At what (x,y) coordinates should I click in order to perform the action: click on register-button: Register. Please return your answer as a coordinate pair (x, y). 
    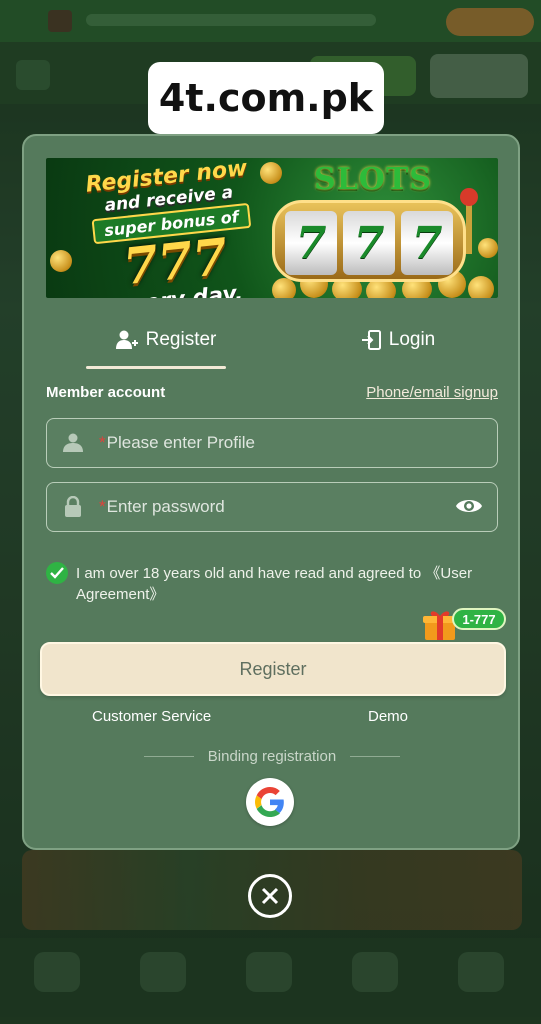
    Looking at the image, I should click on (273, 669).